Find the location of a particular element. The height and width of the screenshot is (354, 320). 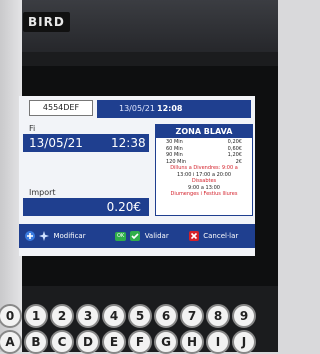

validate-label: Validar is located at coordinates (156, 236).